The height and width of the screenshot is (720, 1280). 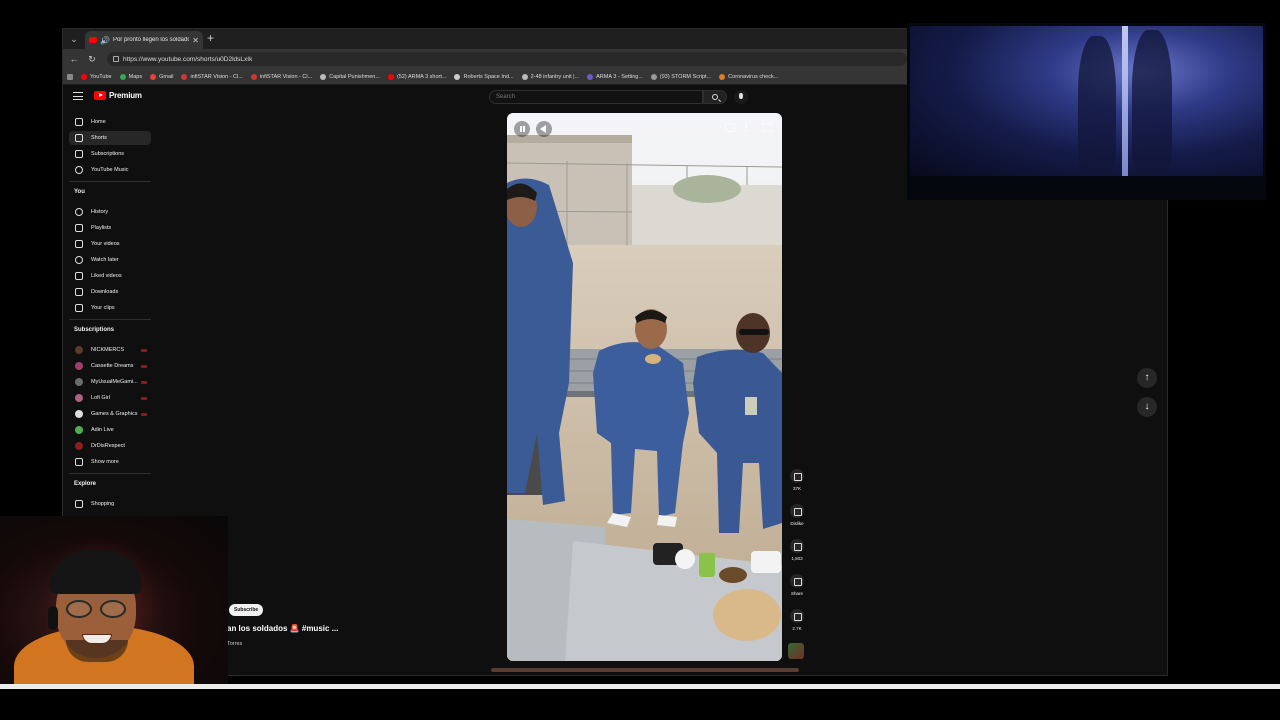 I want to click on comments-action: 1,503, so click(x=797, y=550).